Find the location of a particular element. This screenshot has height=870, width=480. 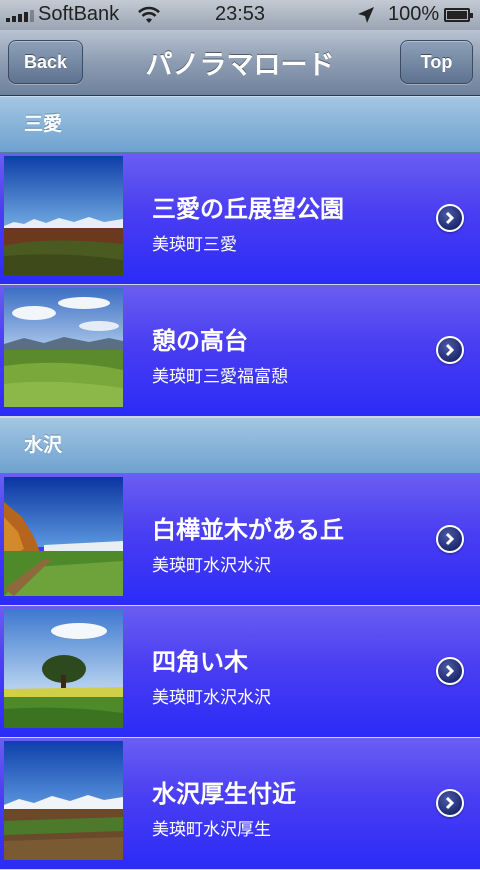

section-header: 三愛 is located at coordinates (240, 124).